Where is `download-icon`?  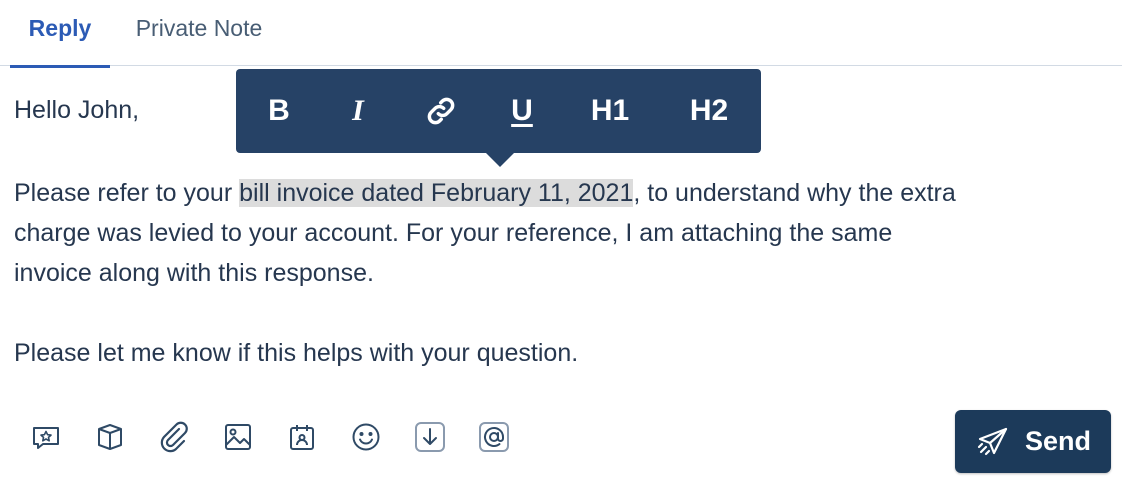 download-icon is located at coordinates (430, 437).